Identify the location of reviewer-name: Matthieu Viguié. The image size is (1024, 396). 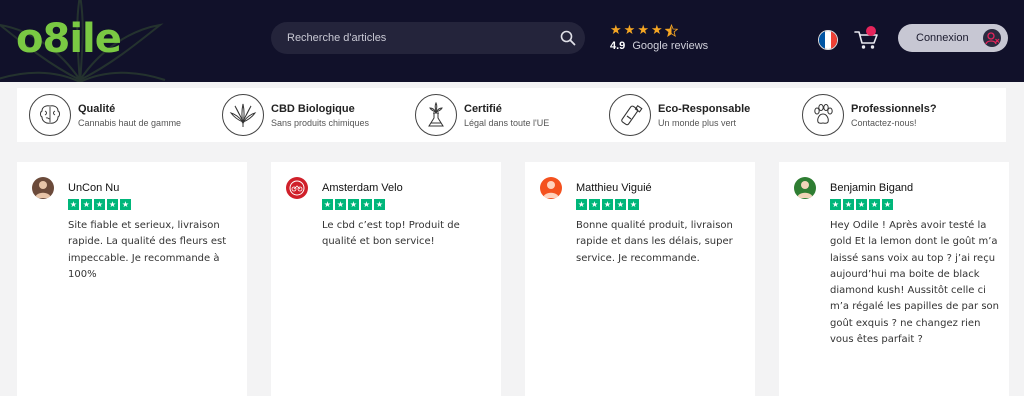
(614, 188).